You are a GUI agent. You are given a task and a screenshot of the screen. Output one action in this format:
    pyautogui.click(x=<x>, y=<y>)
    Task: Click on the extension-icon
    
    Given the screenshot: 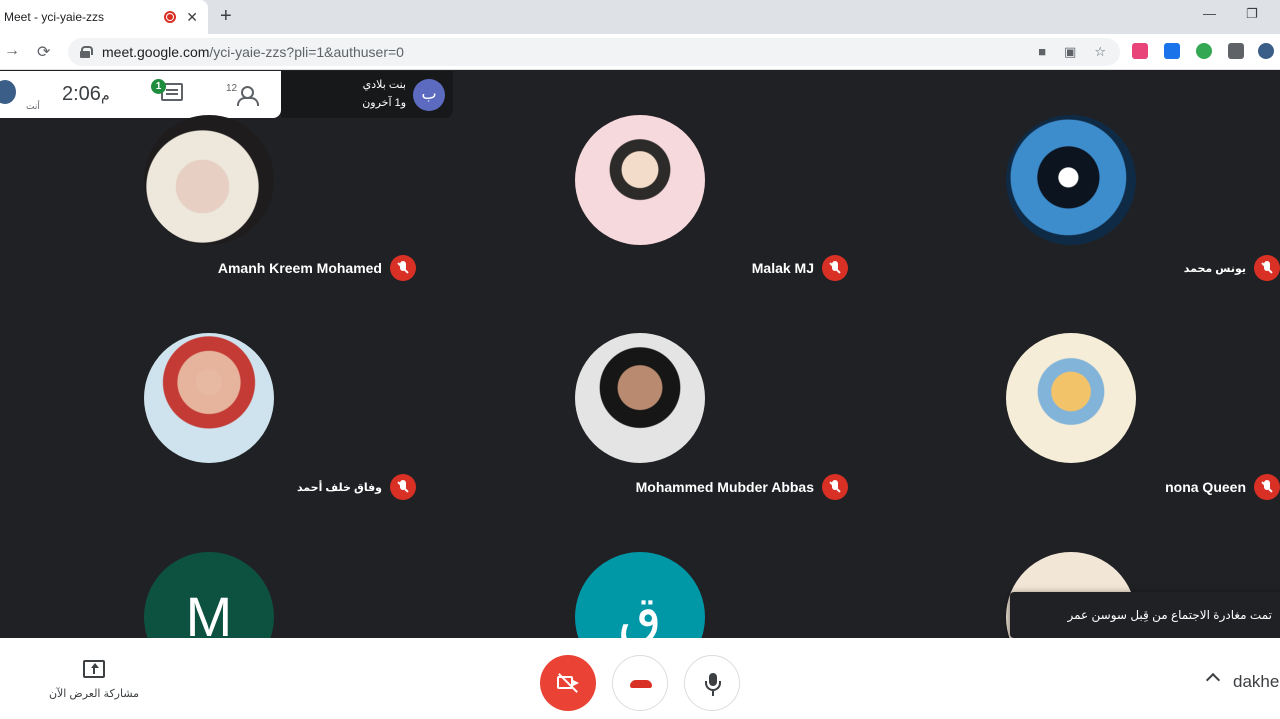 What is the action you would take?
    pyautogui.click(x=1140, y=51)
    